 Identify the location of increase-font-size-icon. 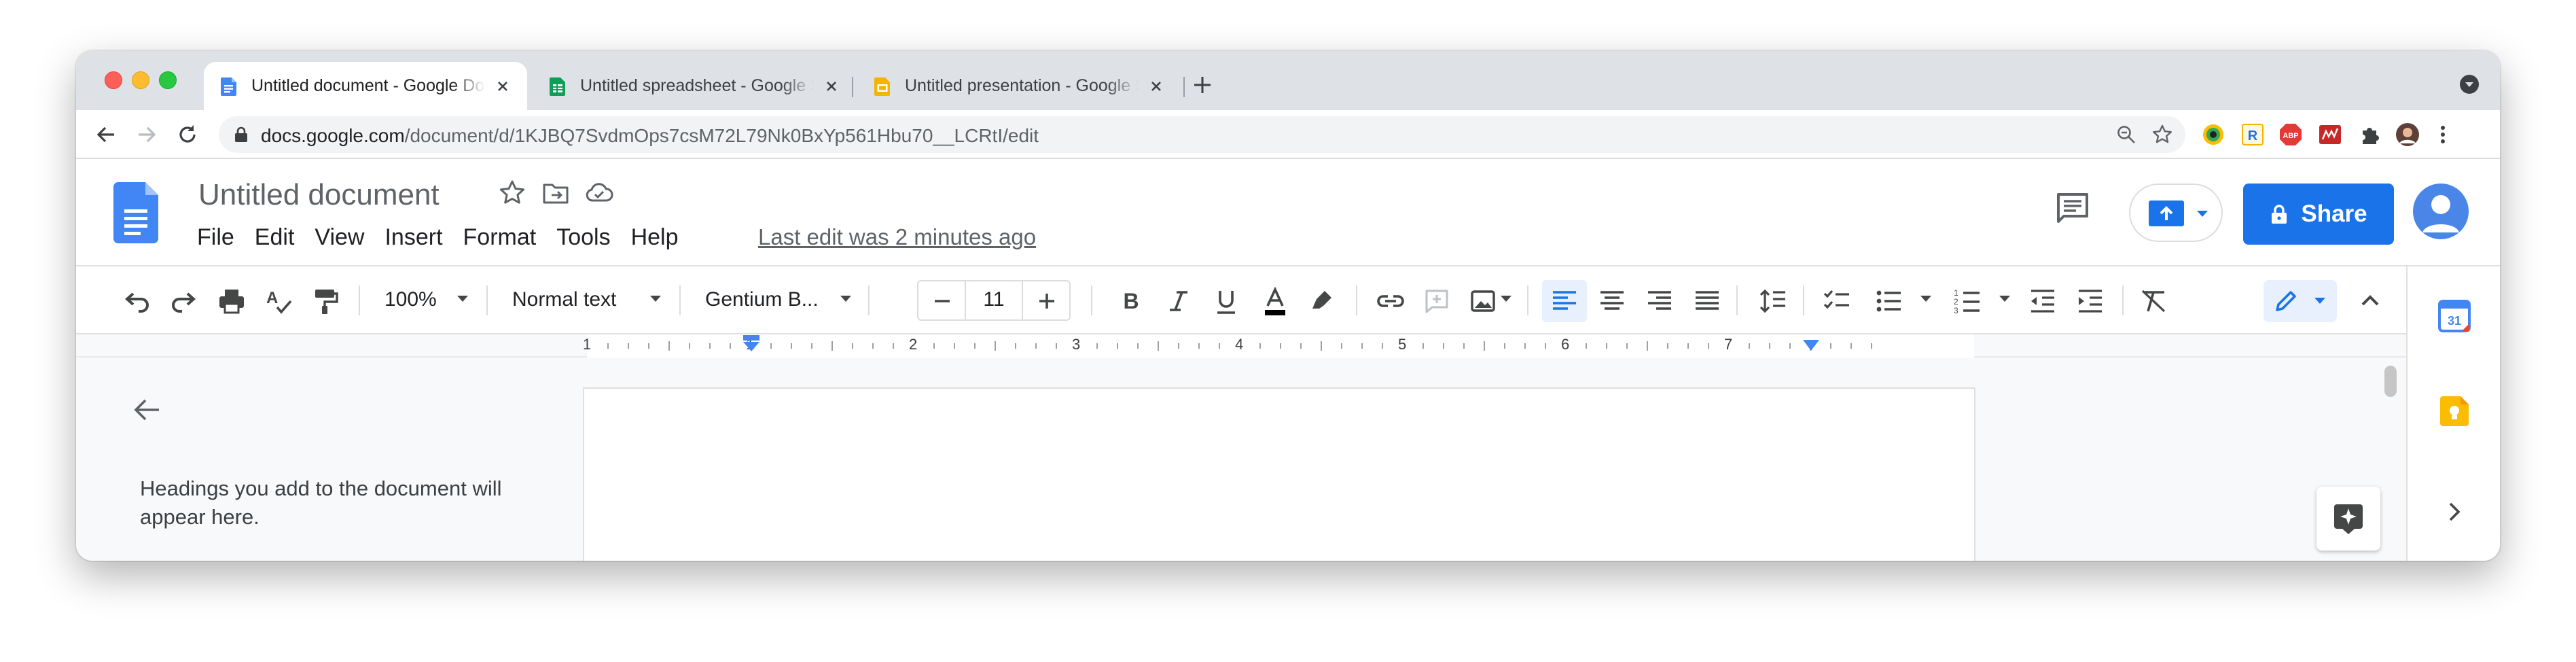
(1046, 301).